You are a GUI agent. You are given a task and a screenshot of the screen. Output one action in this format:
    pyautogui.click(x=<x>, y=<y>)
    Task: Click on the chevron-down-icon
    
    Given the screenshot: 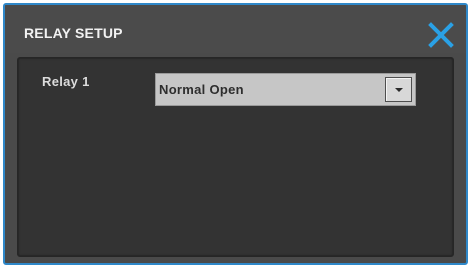 What is the action you would take?
    pyautogui.click(x=399, y=90)
    